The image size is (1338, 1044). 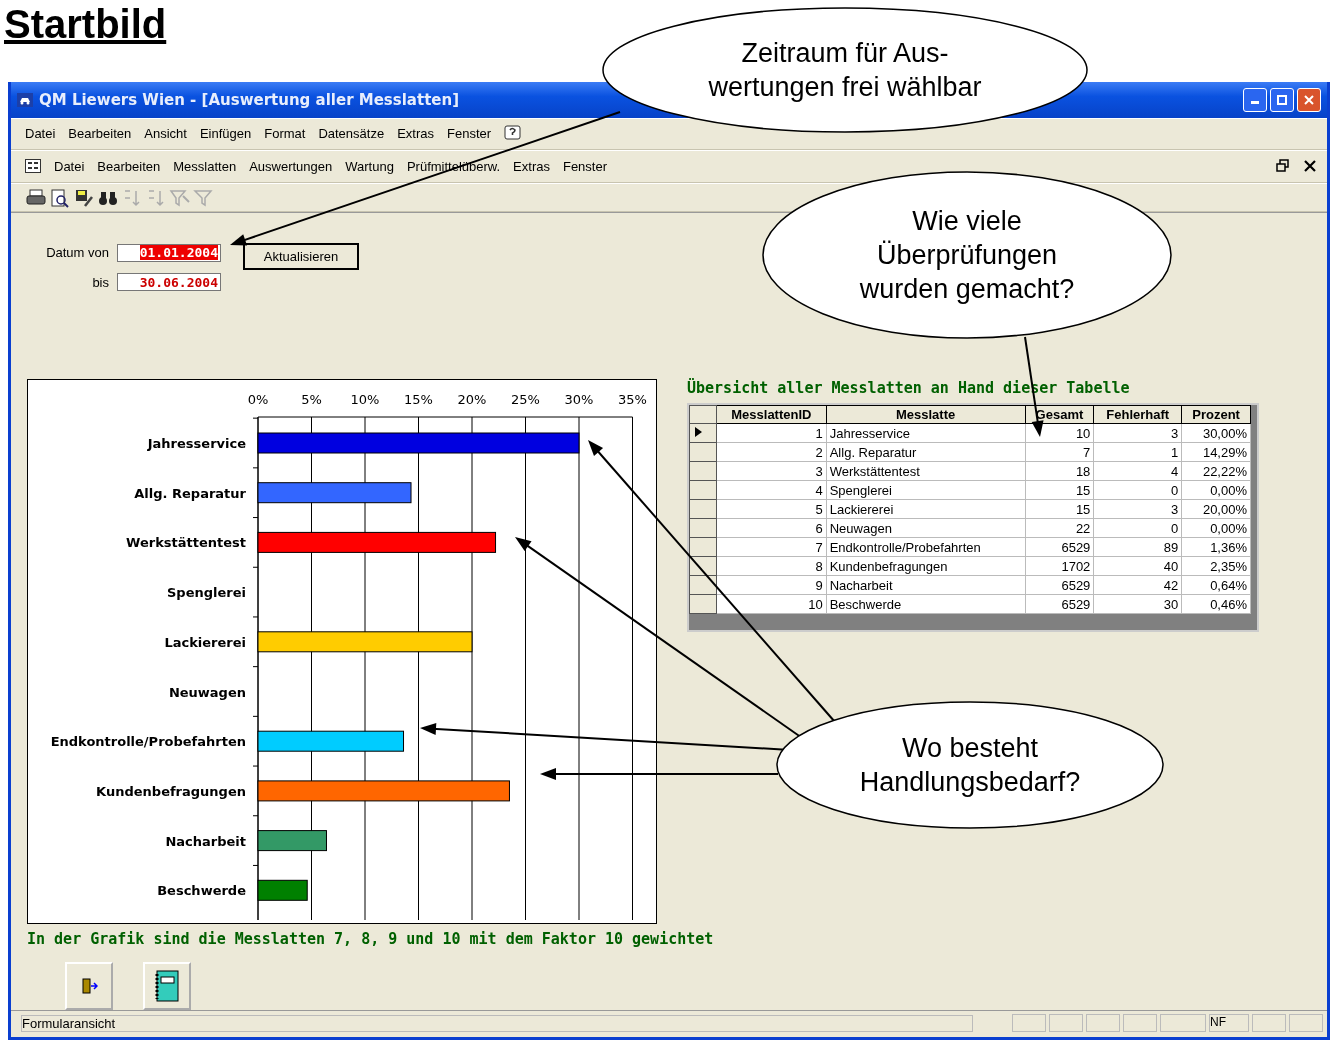 I want to click on printer-icon, so click(x=36, y=197).